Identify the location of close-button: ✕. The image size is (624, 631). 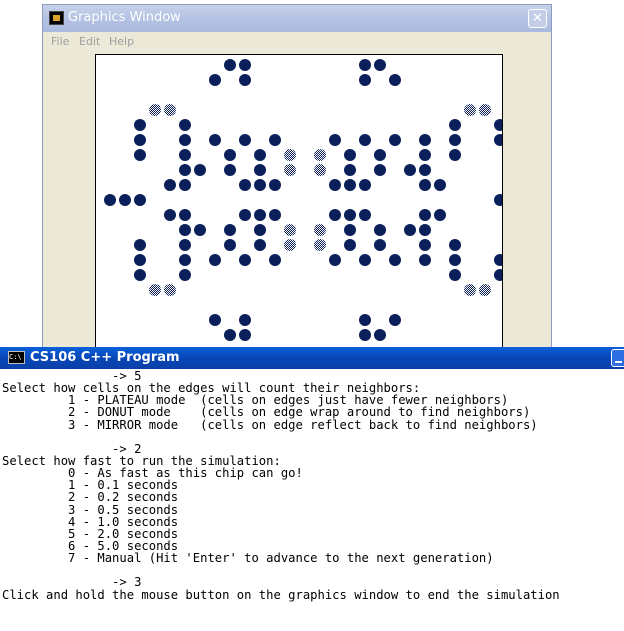
(537, 18).